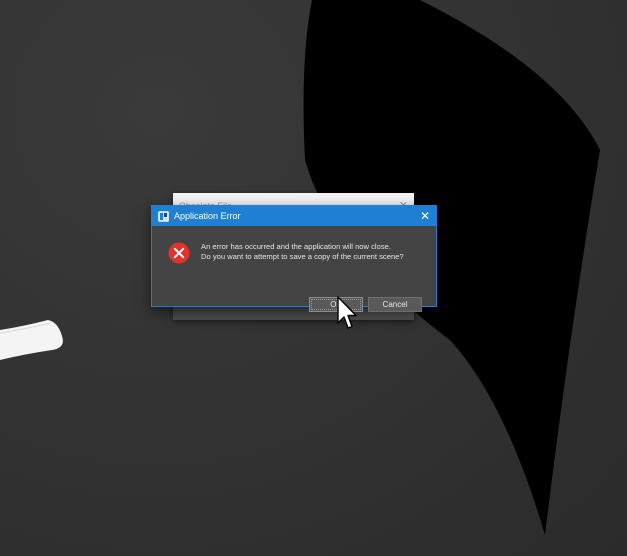 This screenshot has height=556, width=627. I want to click on cancel-button: Cancel, so click(395, 304).